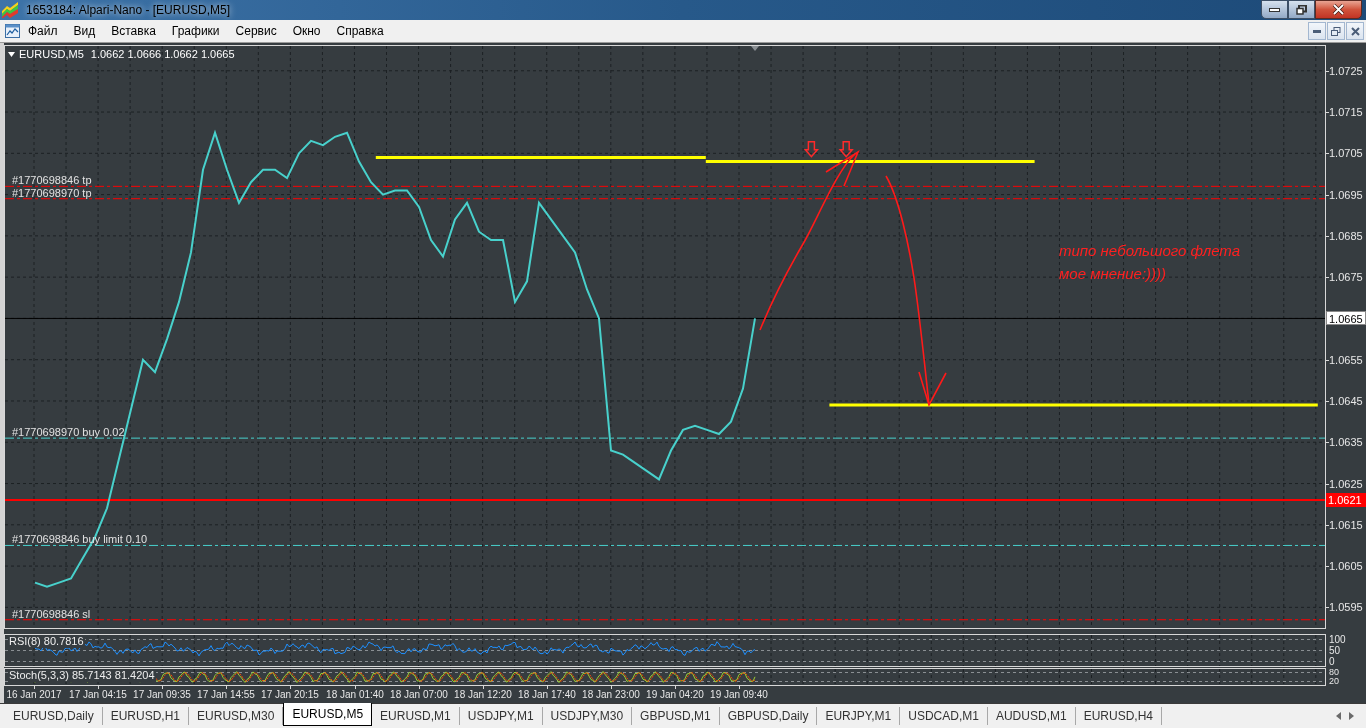 The height and width of the screenshot is (728, 1366). What do you see at coordinates (1346, 112) in the screenshot?
I see `price-axis-label: 1.0715` at bounding box center [1346, 112].